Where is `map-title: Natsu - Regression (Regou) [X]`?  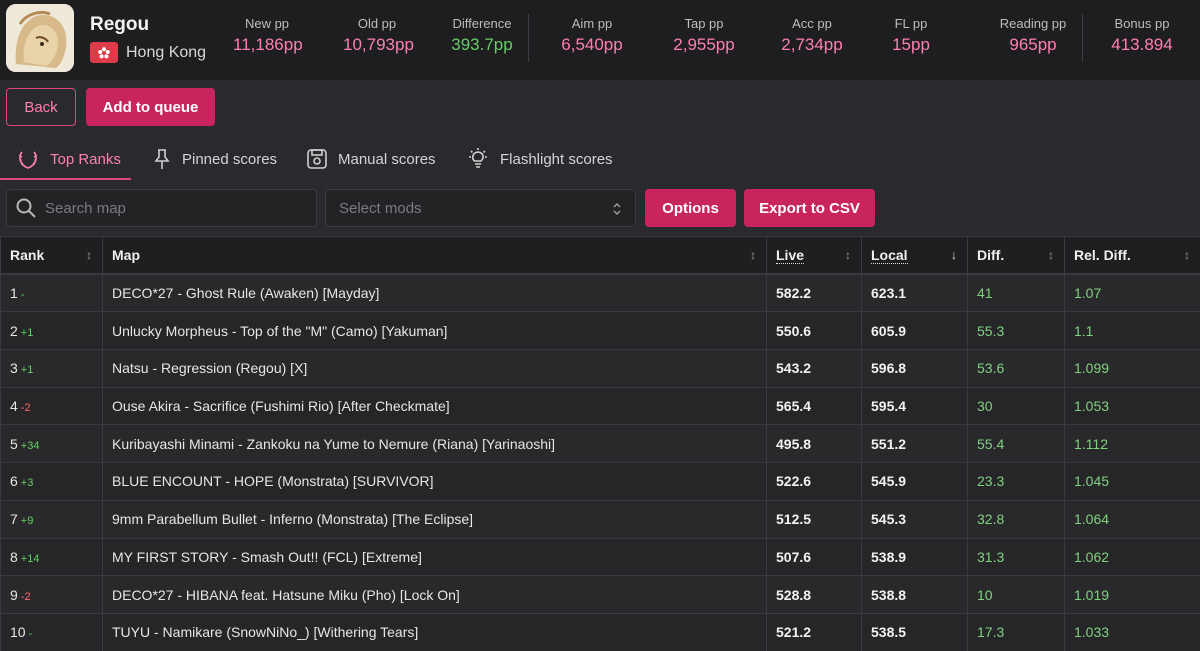 map-title: Natsu - Regression (Regou) [X] is located at coordinates (209, 368).